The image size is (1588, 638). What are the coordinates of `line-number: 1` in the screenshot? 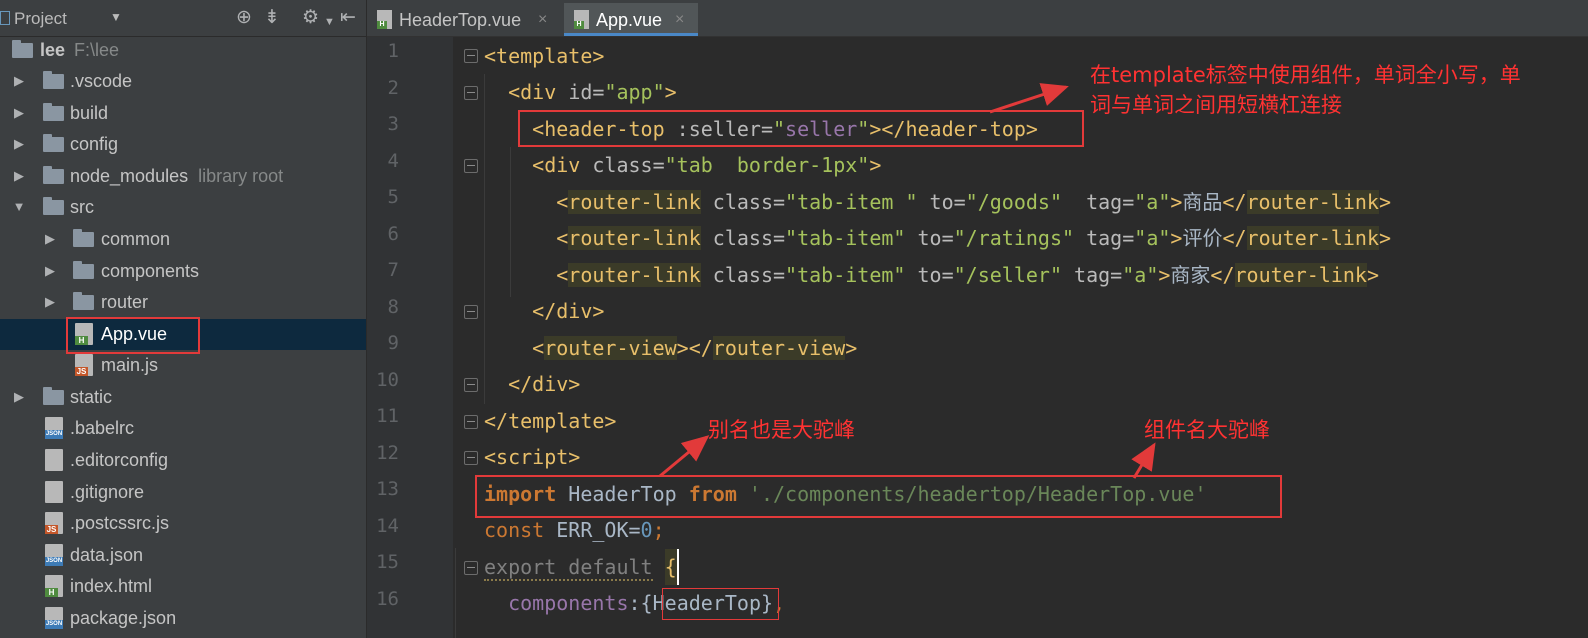 It's located at (393, 51).